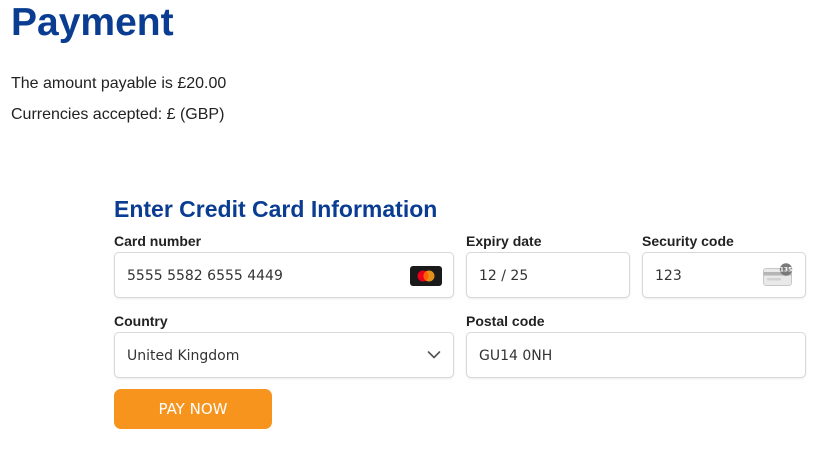 The image size is (830, 469). I want to click on cvc-badge-text: 135, so click(786, 270).